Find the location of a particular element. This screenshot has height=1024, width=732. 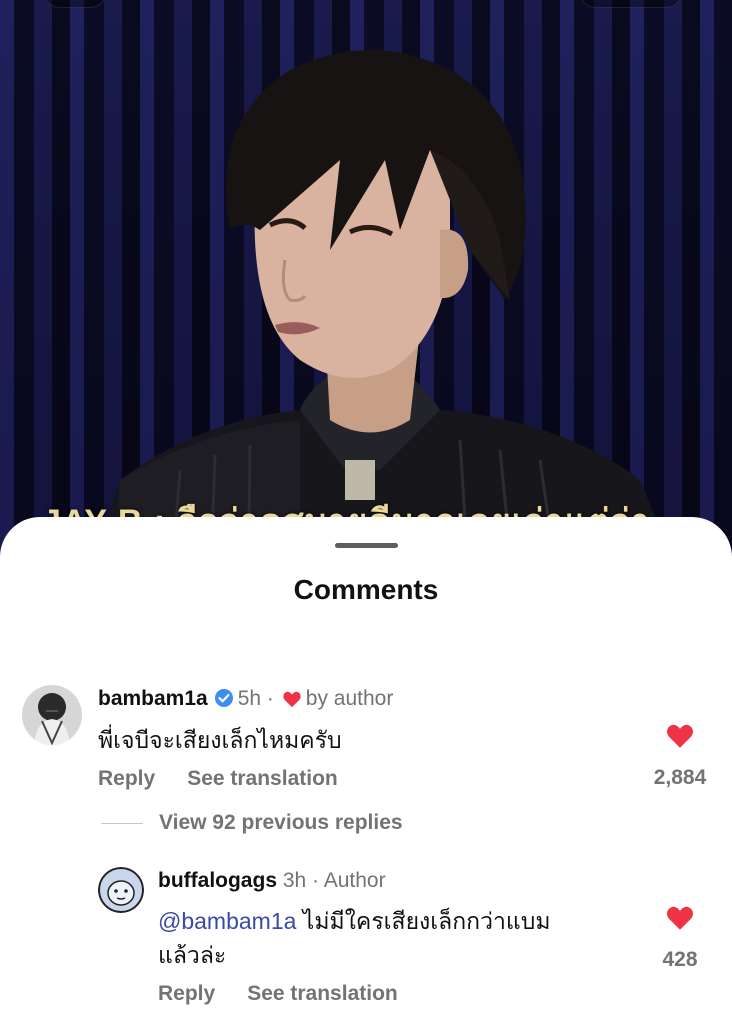

mention-link: @bambam1a is located at coordinates (227, 921).